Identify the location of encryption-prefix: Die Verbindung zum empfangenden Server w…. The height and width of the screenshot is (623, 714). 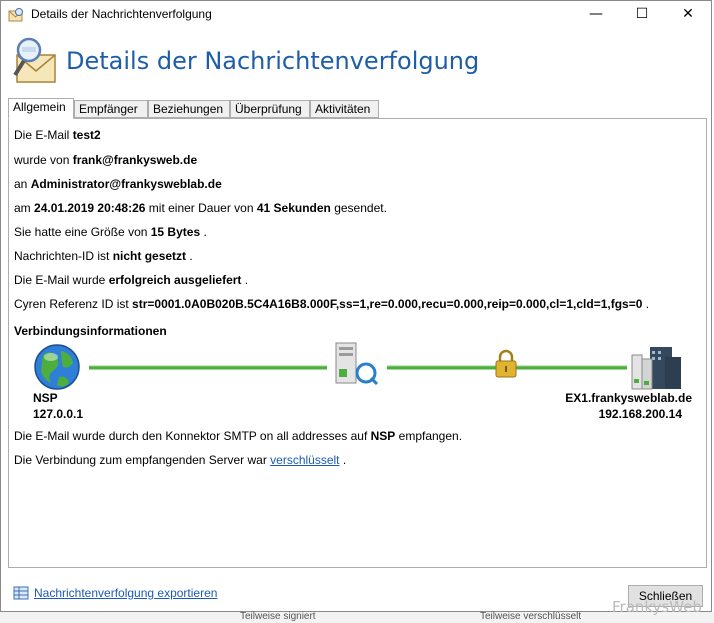
(142, 460).